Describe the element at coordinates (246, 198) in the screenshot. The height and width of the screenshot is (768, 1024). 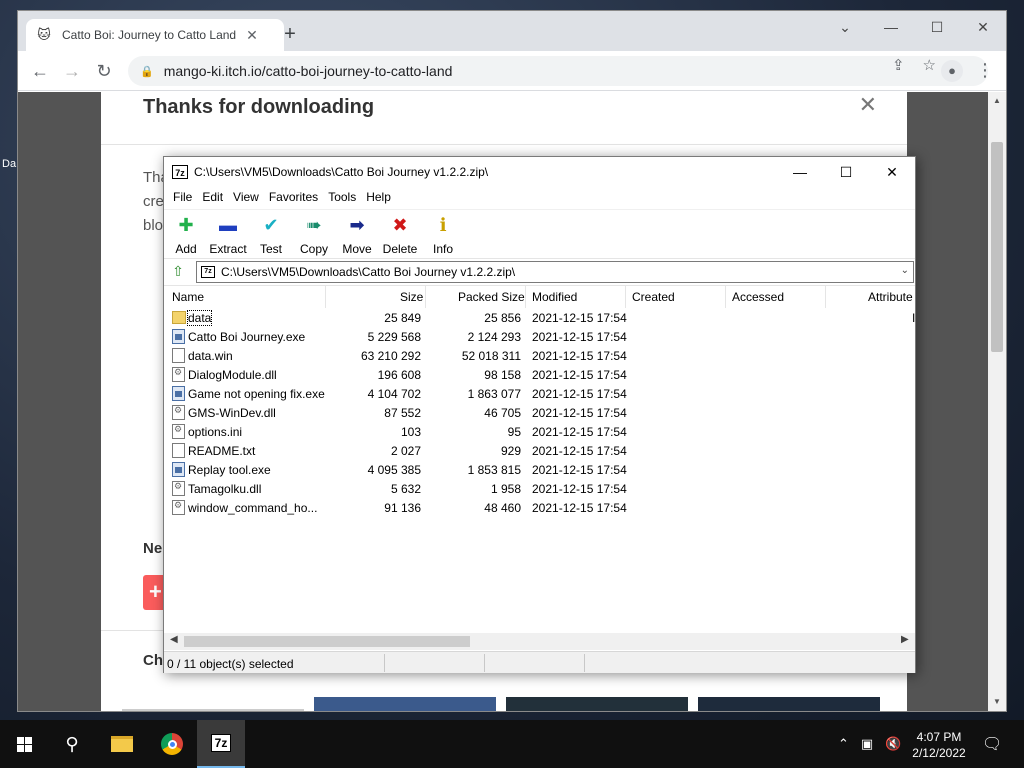
I see `menu-view: View` at that location.